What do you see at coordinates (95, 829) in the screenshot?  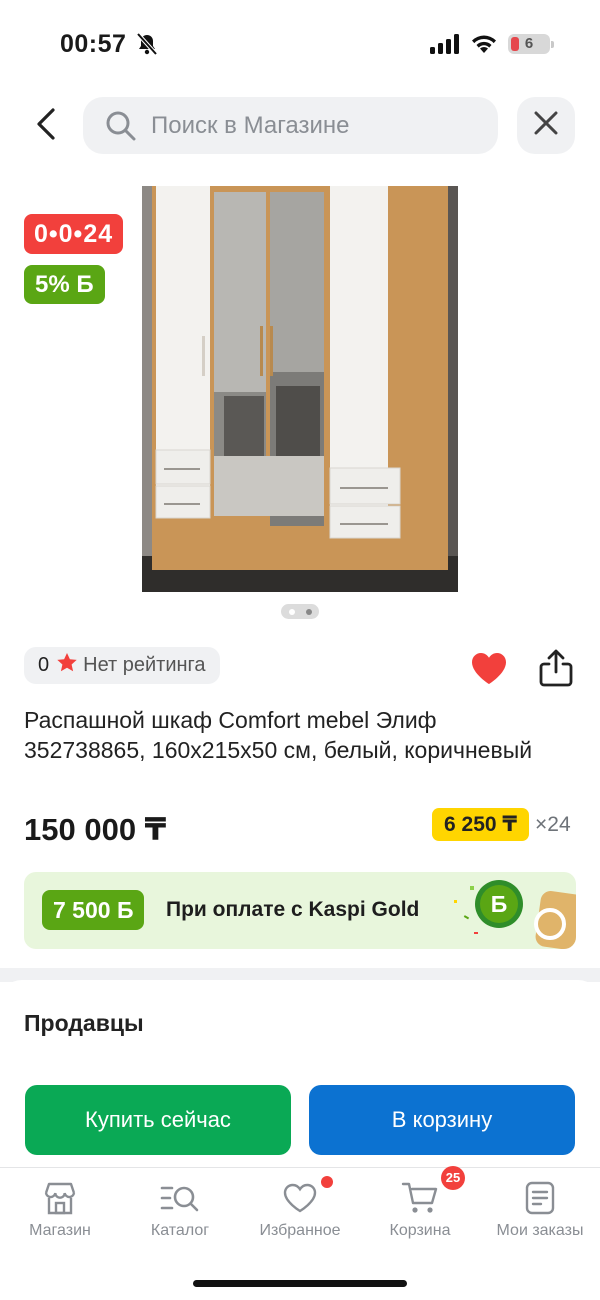 I see `product-price: 150 000 ₸` at bounding box center [95, 829].